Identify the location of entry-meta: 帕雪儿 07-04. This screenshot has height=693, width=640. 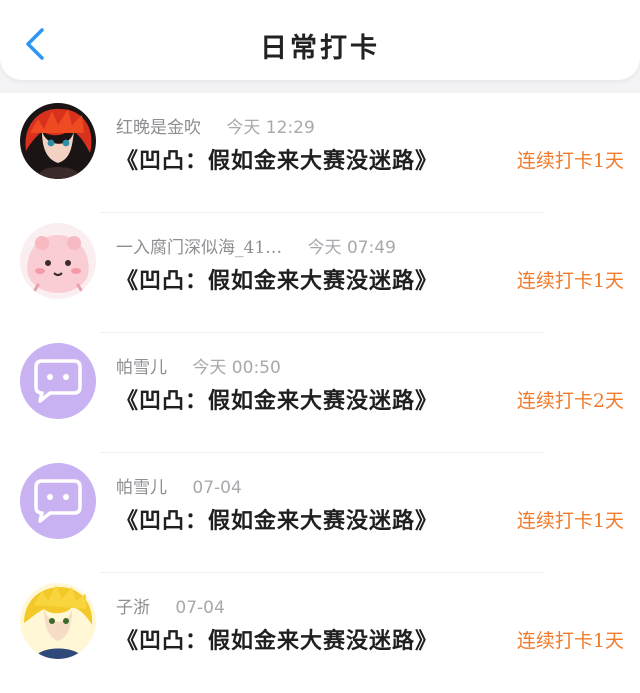
(179, 485).